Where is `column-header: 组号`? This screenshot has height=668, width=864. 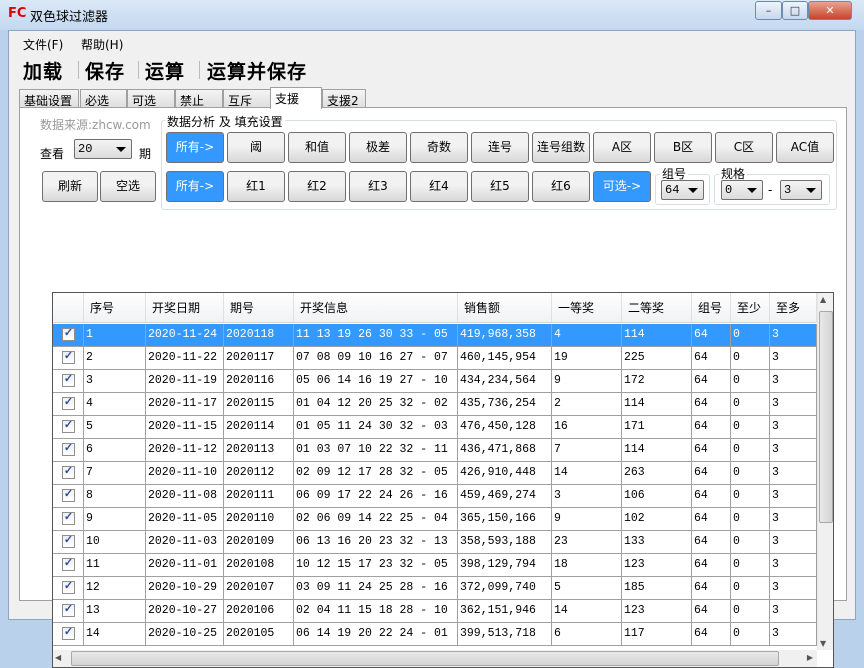
column-header: 组号 is located at coordinates (711, 308).